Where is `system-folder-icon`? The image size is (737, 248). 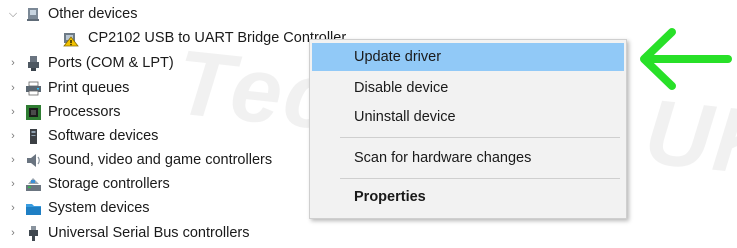 system-folder-icon is located at coordinates (33, 208).